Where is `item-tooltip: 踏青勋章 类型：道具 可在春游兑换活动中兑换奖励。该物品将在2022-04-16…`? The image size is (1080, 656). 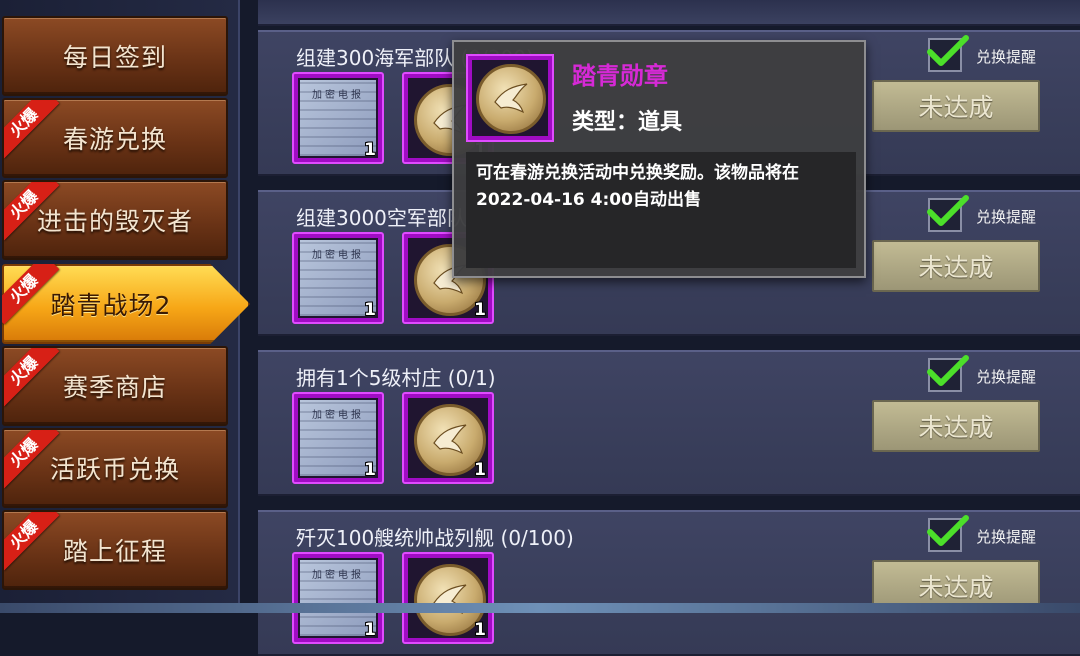 item-tooltip: 踏青勋章 类型：道具 可在春游兑换活动中兑换奖励。该物品将在2022-04-16… is located at coordinates (659, 159).